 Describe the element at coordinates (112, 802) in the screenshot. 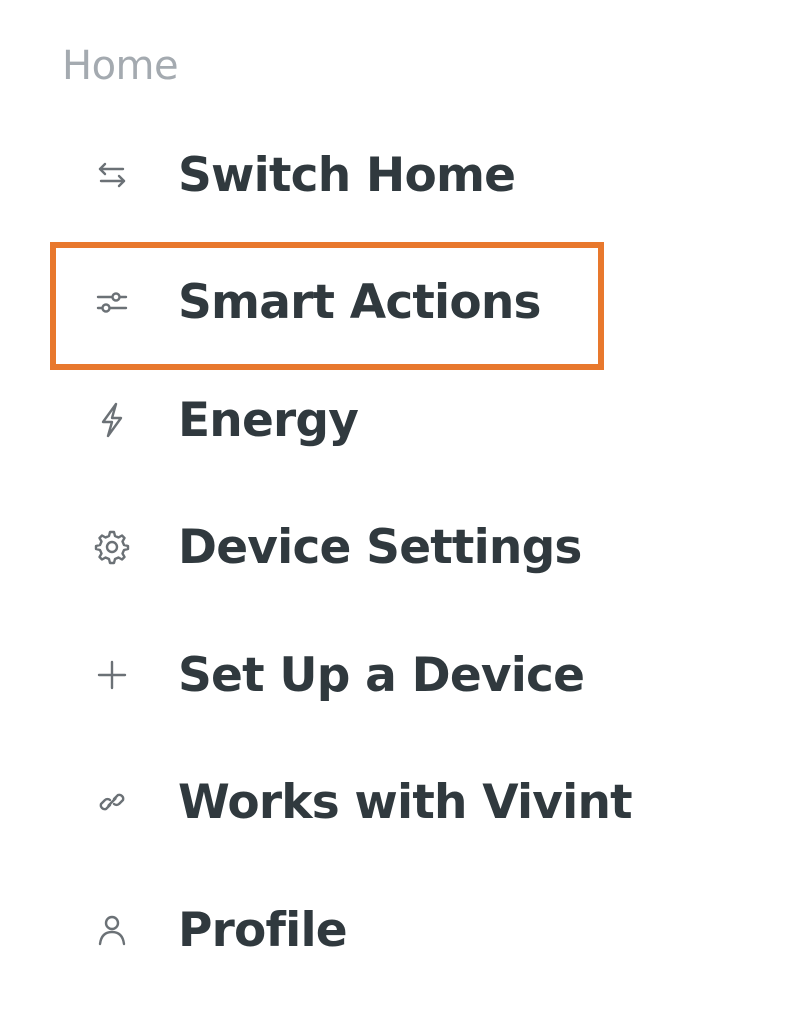

I see `link-icon` at that location.